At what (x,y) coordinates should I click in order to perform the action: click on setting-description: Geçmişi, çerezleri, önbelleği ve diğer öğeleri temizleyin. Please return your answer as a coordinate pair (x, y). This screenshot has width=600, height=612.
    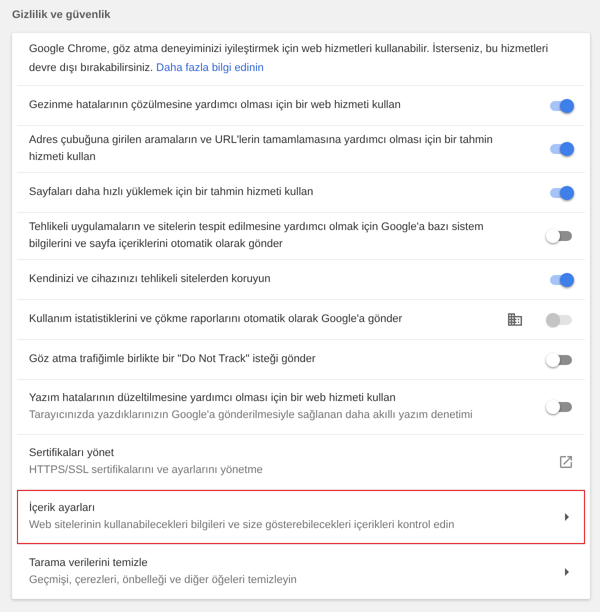
    Looking at the image, I should click on (163, 580).